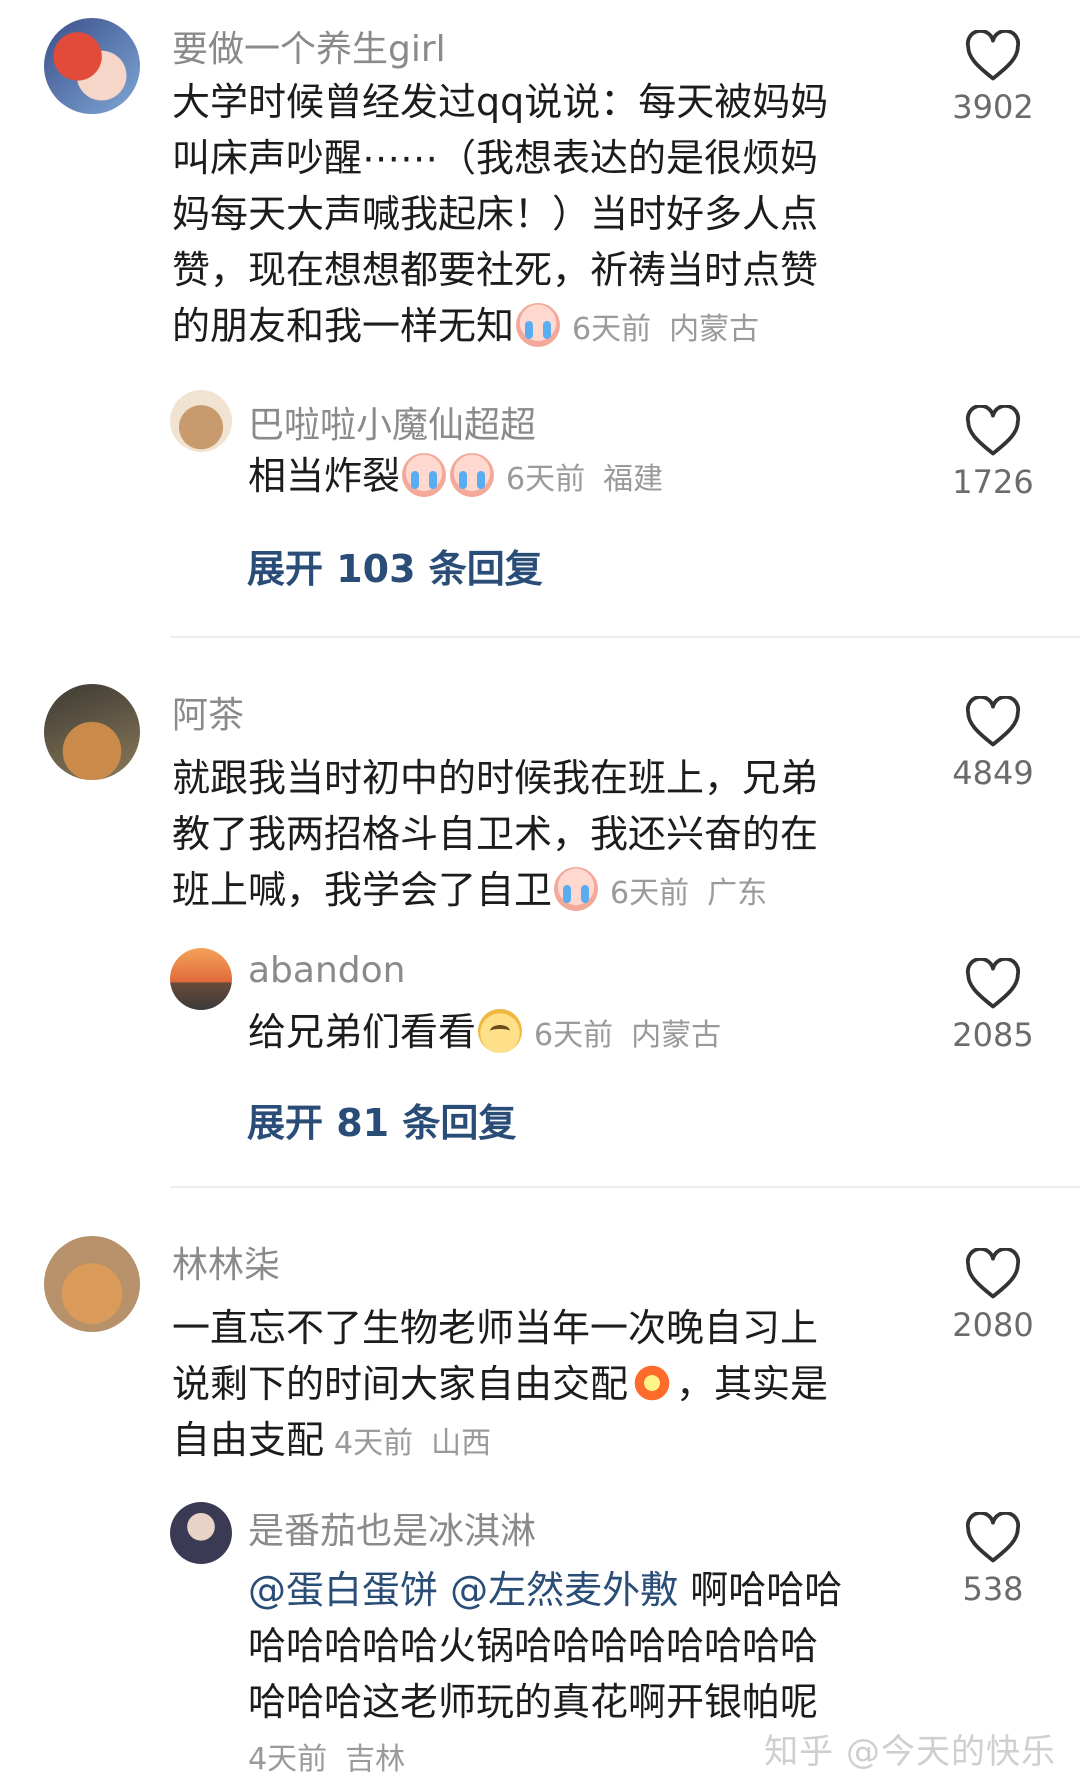 The height and width of the screenshot is (1791, 1080). What do you see at coordinates (343, 1590) in the screenshot?
I see `mention-link: @蛋白蛋饼` at bounding box center [343, 1590].